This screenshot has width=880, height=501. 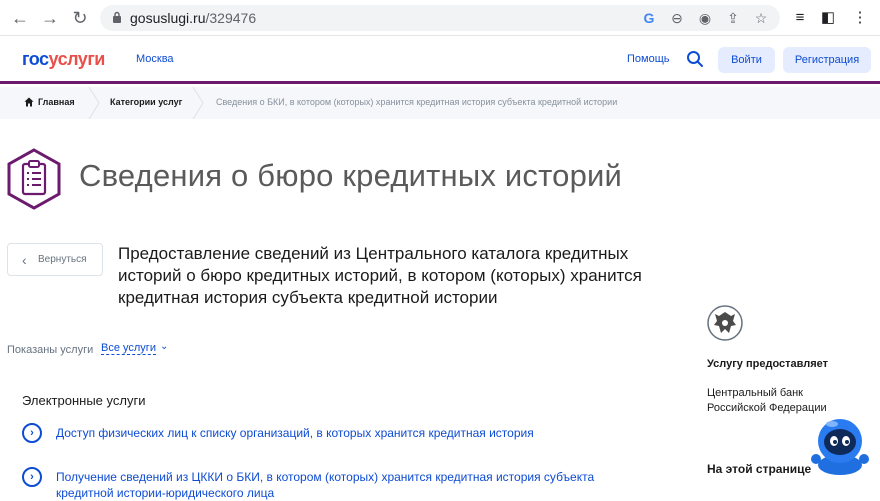 What do you see at coordinates (84, 400) in the screenshot?
I see `electronic-services-heading: Электронные услуги` at bounding box center [84, 400].